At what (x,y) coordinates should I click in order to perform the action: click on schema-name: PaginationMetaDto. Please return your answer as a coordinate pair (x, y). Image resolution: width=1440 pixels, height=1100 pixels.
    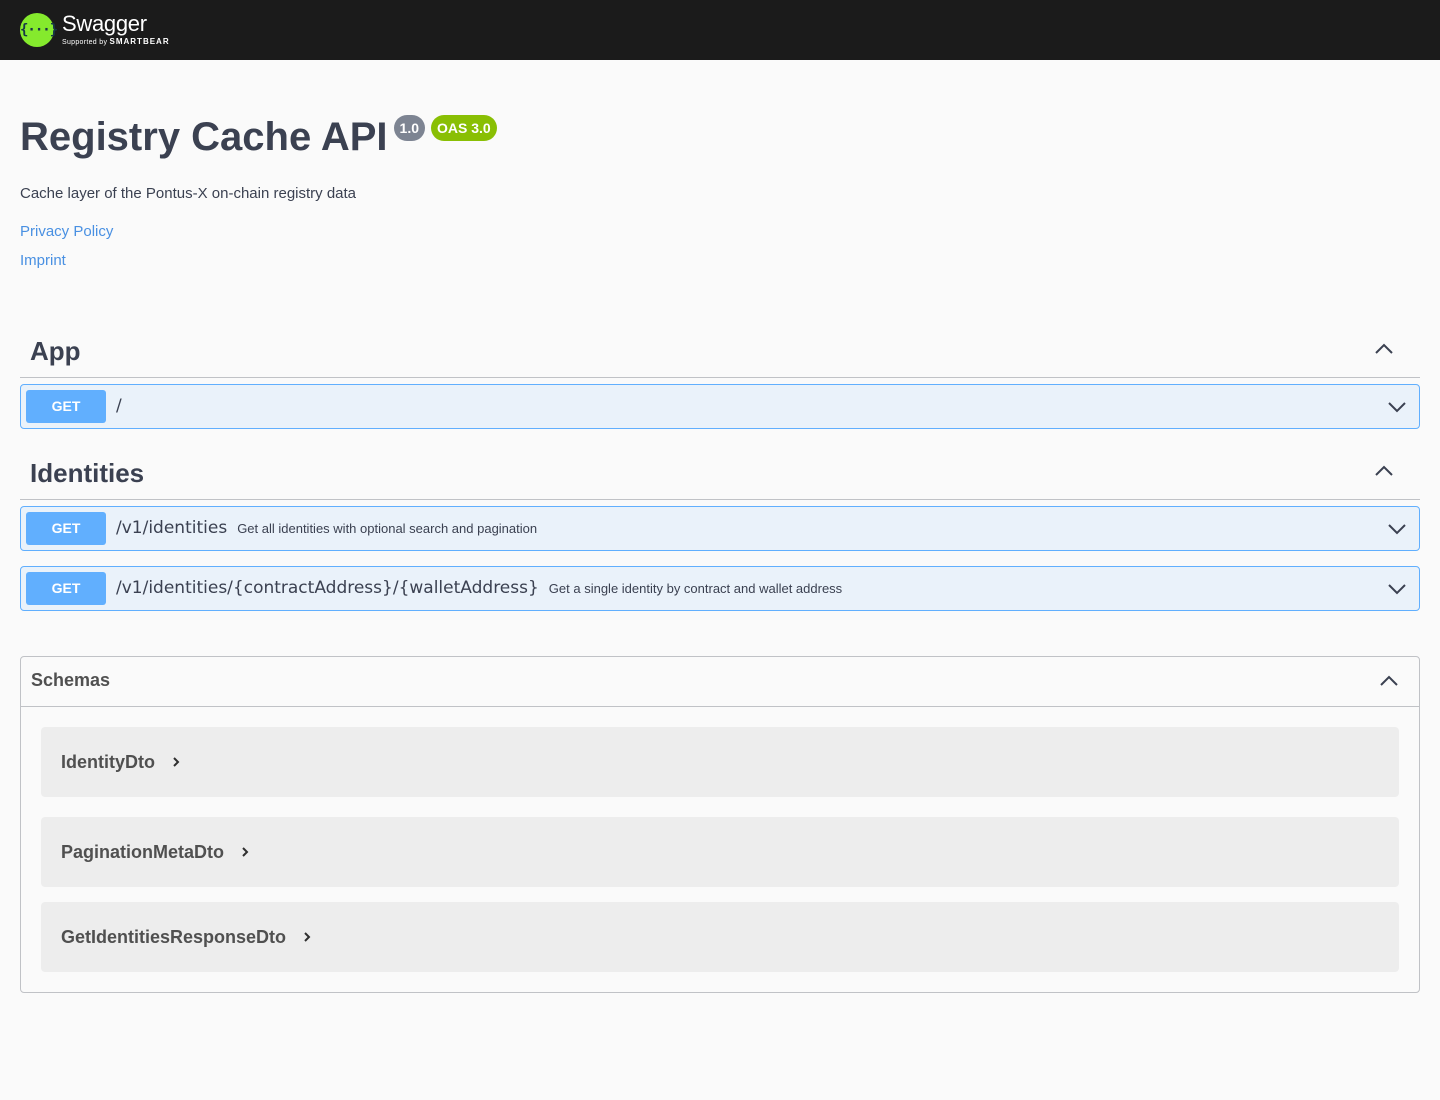
    Looking at the image, I should click on (155, 852).